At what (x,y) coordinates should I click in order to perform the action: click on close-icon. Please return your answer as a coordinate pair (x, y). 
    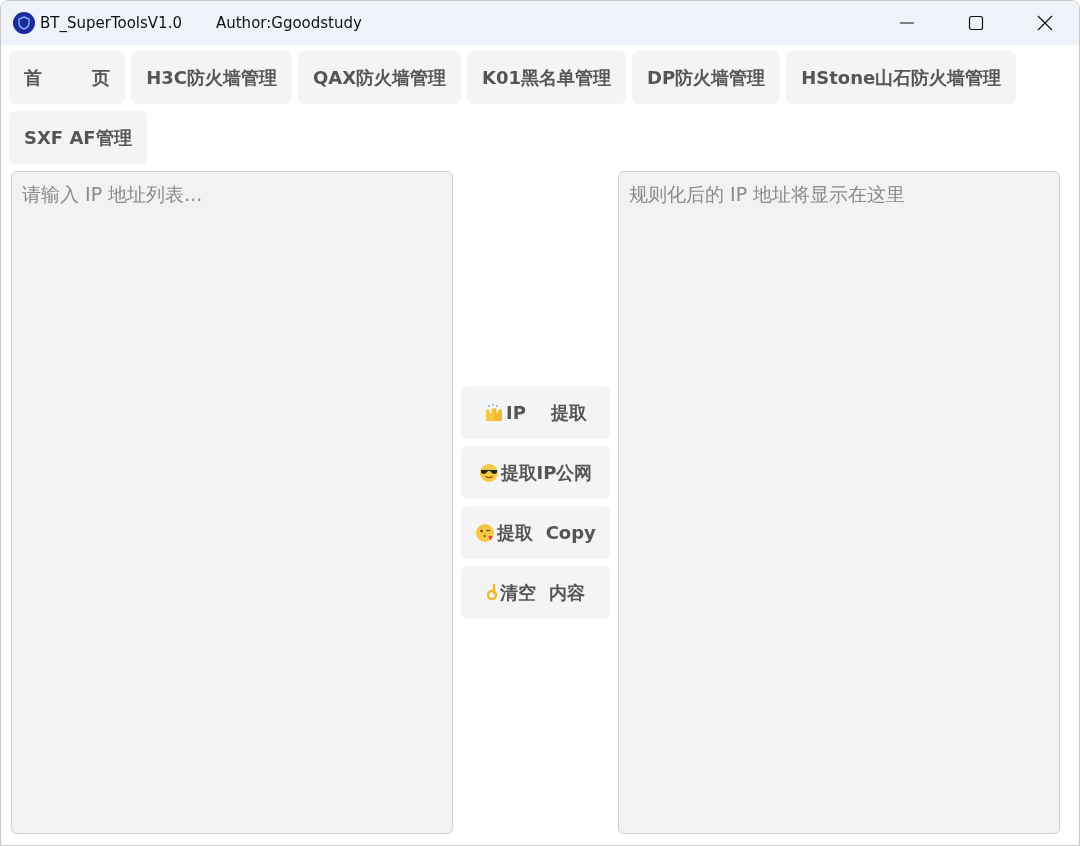
    Looking at the image, I should click on (1044, 23).